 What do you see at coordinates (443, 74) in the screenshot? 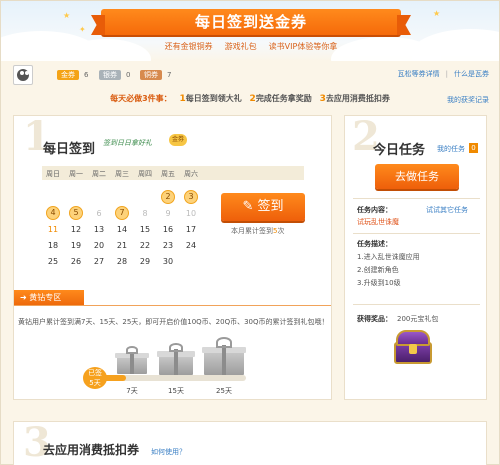
I see `top-links: 瓦松等券详情 | 什么是瓦券` at bounding box center [443, 74].